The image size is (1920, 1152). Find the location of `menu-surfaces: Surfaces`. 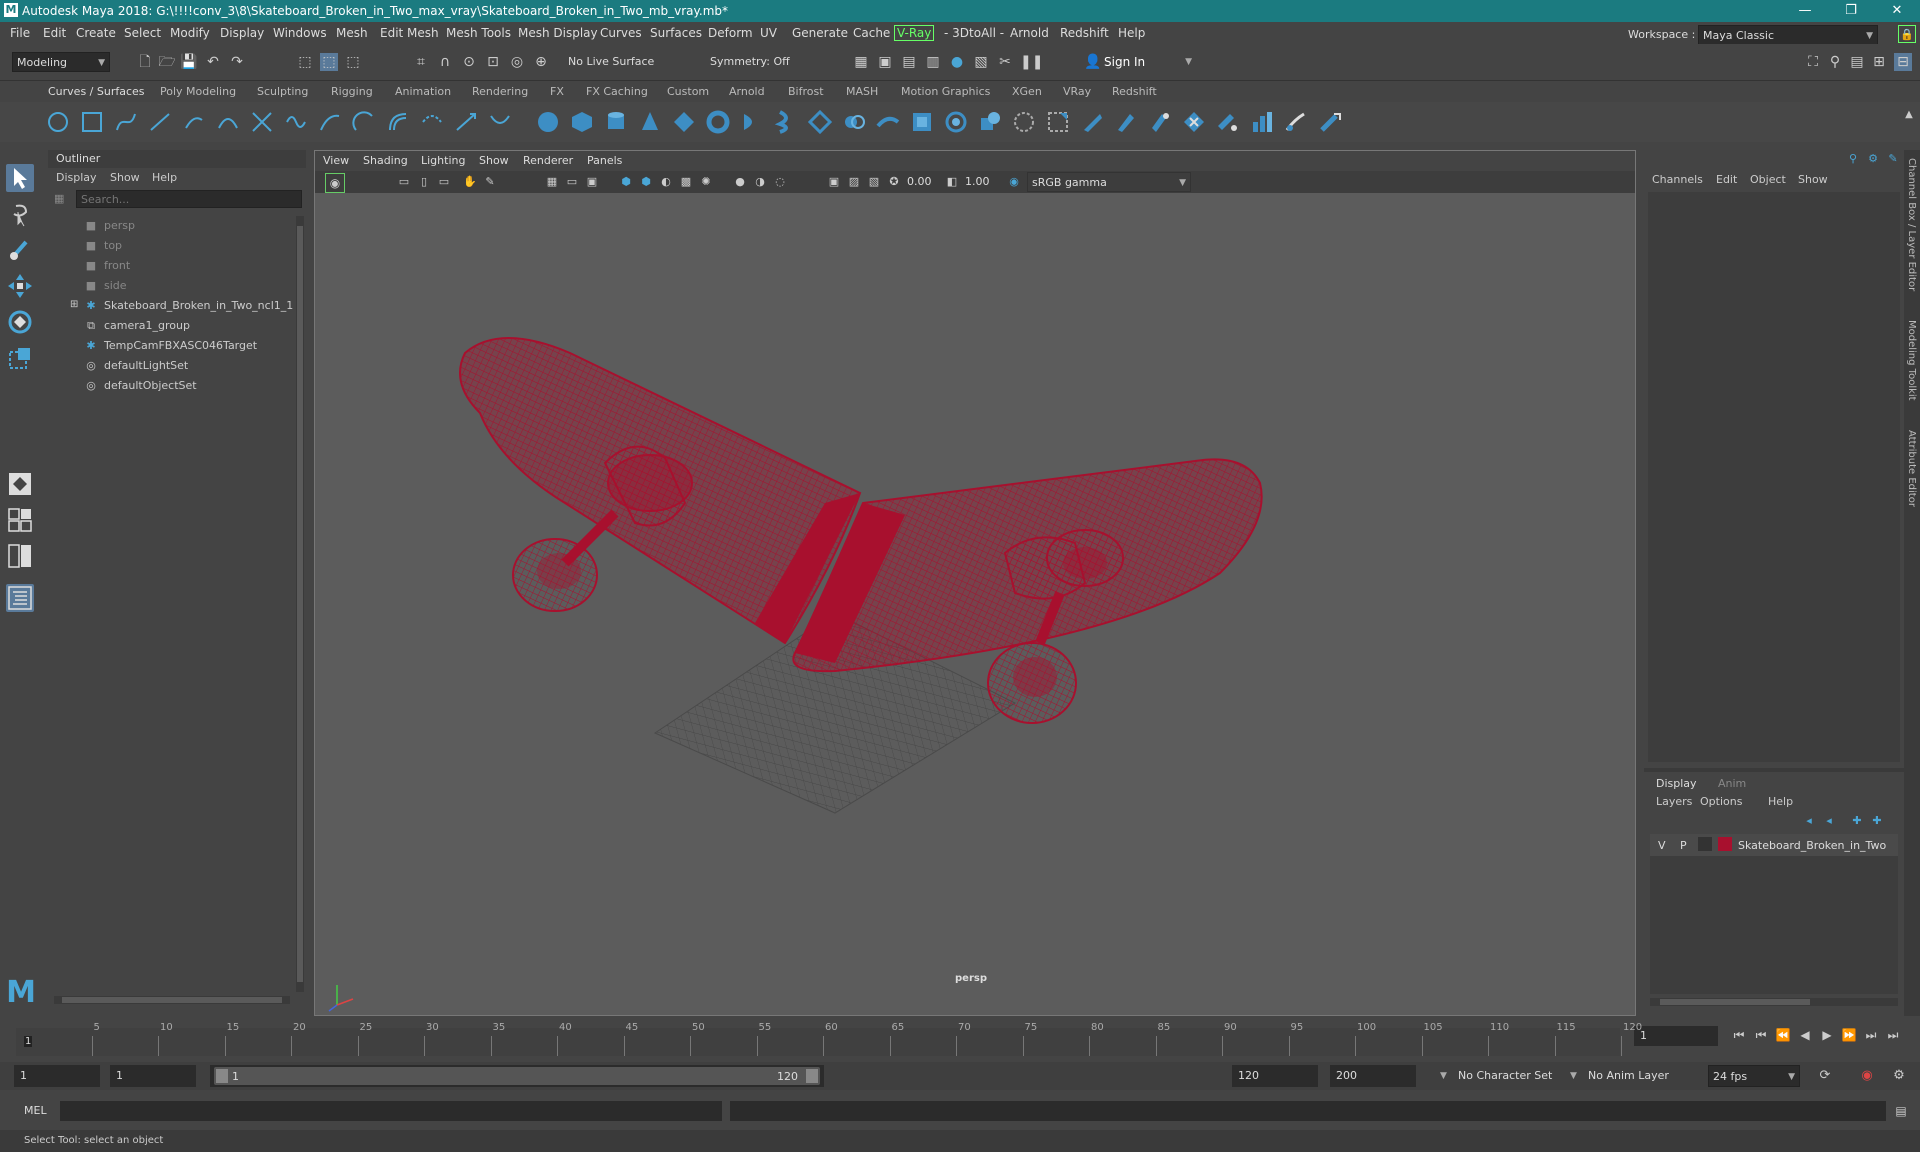

menu-surfaces: Surfaces is located at coordinates (676, 33).